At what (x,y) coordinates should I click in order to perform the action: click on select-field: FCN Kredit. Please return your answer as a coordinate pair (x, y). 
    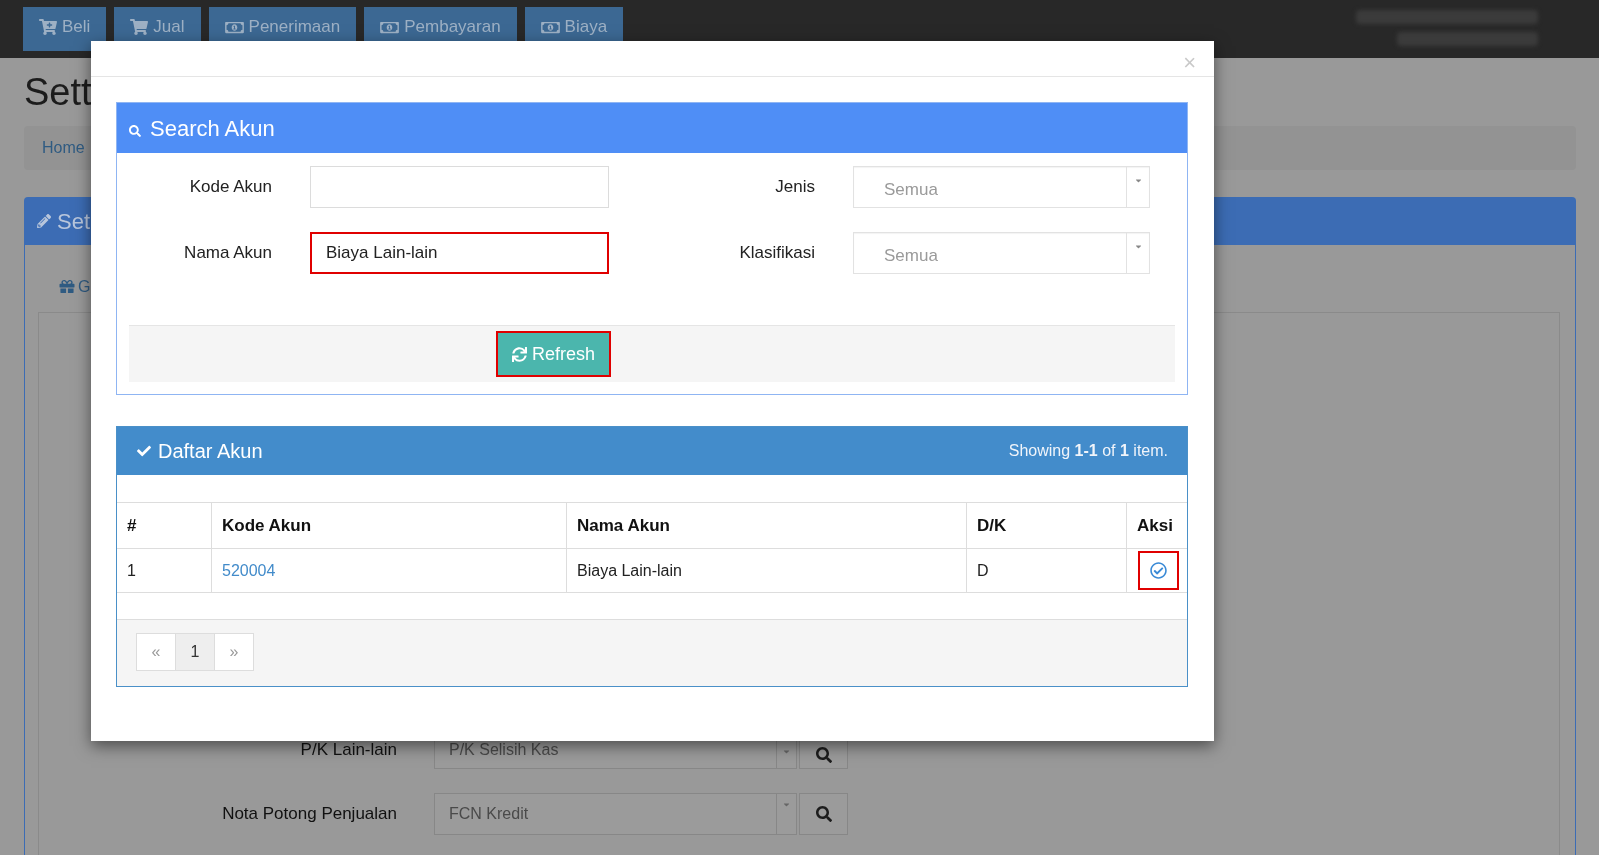
    Looking at the image, I should click on (615, 814).